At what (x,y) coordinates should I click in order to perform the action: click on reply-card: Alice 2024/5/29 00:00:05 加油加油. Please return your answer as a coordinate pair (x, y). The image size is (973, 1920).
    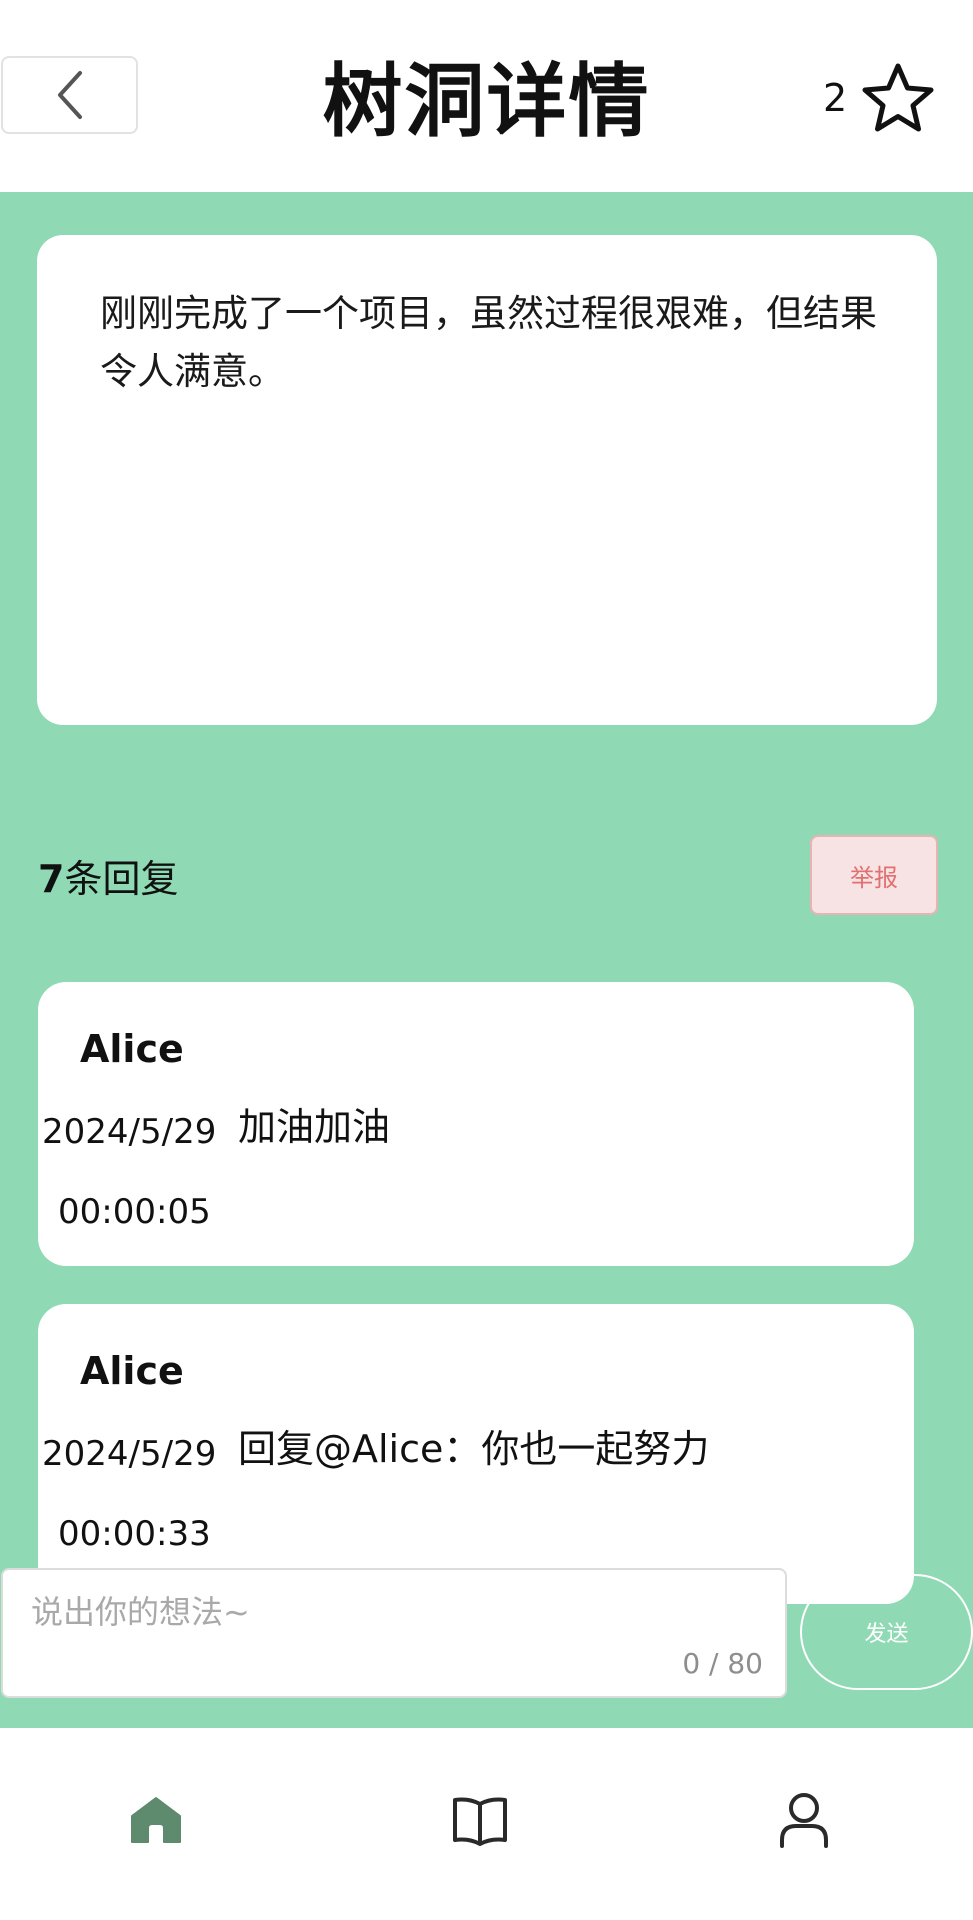
    Looking at the image, I should click on (476, 1124).